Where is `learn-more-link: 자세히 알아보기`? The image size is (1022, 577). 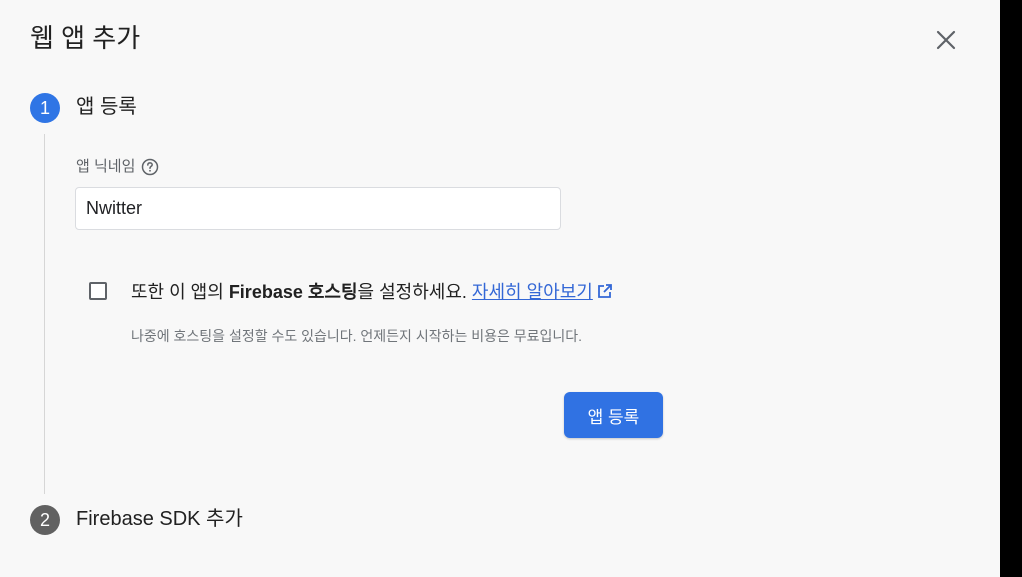
learn-more-link: 자세히 알아보기 is located at coordinates (542, 292).